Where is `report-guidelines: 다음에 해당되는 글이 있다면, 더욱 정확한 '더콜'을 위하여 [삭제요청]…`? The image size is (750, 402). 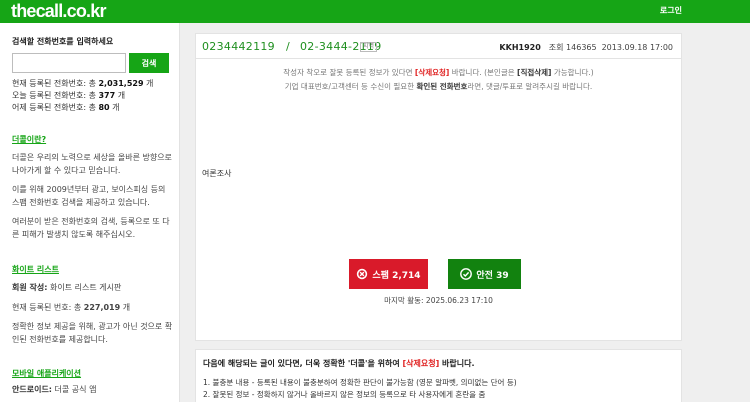 report-guidelines: 다음에 해당되는 글이 있다면, 더욱 정확한 '더콜'을 위하여 [삭제요청]… is located at coordinates (438, 375).